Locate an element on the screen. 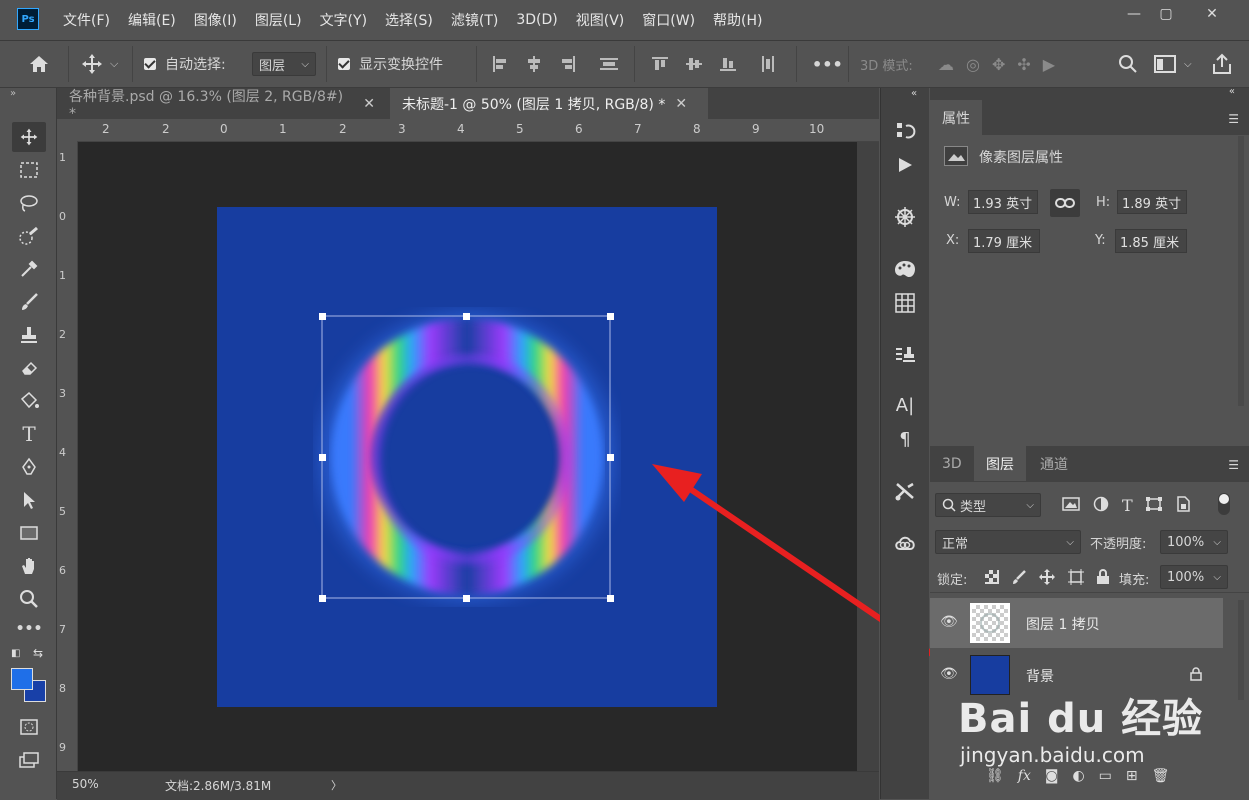 The width and height of the screenshot is (1249, 800). menu-layer: 图层(L) is located at coordinates (278, 20).